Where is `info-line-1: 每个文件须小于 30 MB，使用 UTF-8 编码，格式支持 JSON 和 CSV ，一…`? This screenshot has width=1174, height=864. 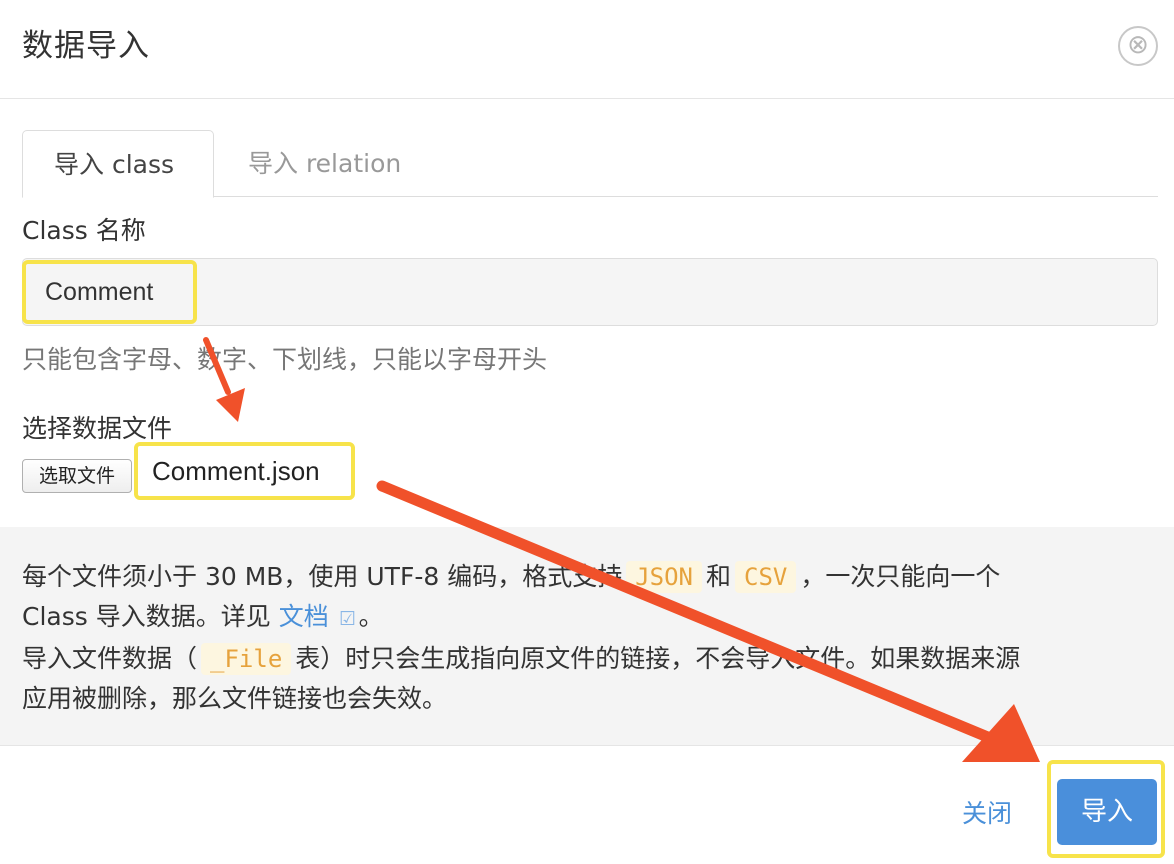 info-line-1: 每个文件须小于 30 MB，使用 UTF-8 编码，格式支持 JSON 和 CSV ，一… is located at coordinates (587, 577).